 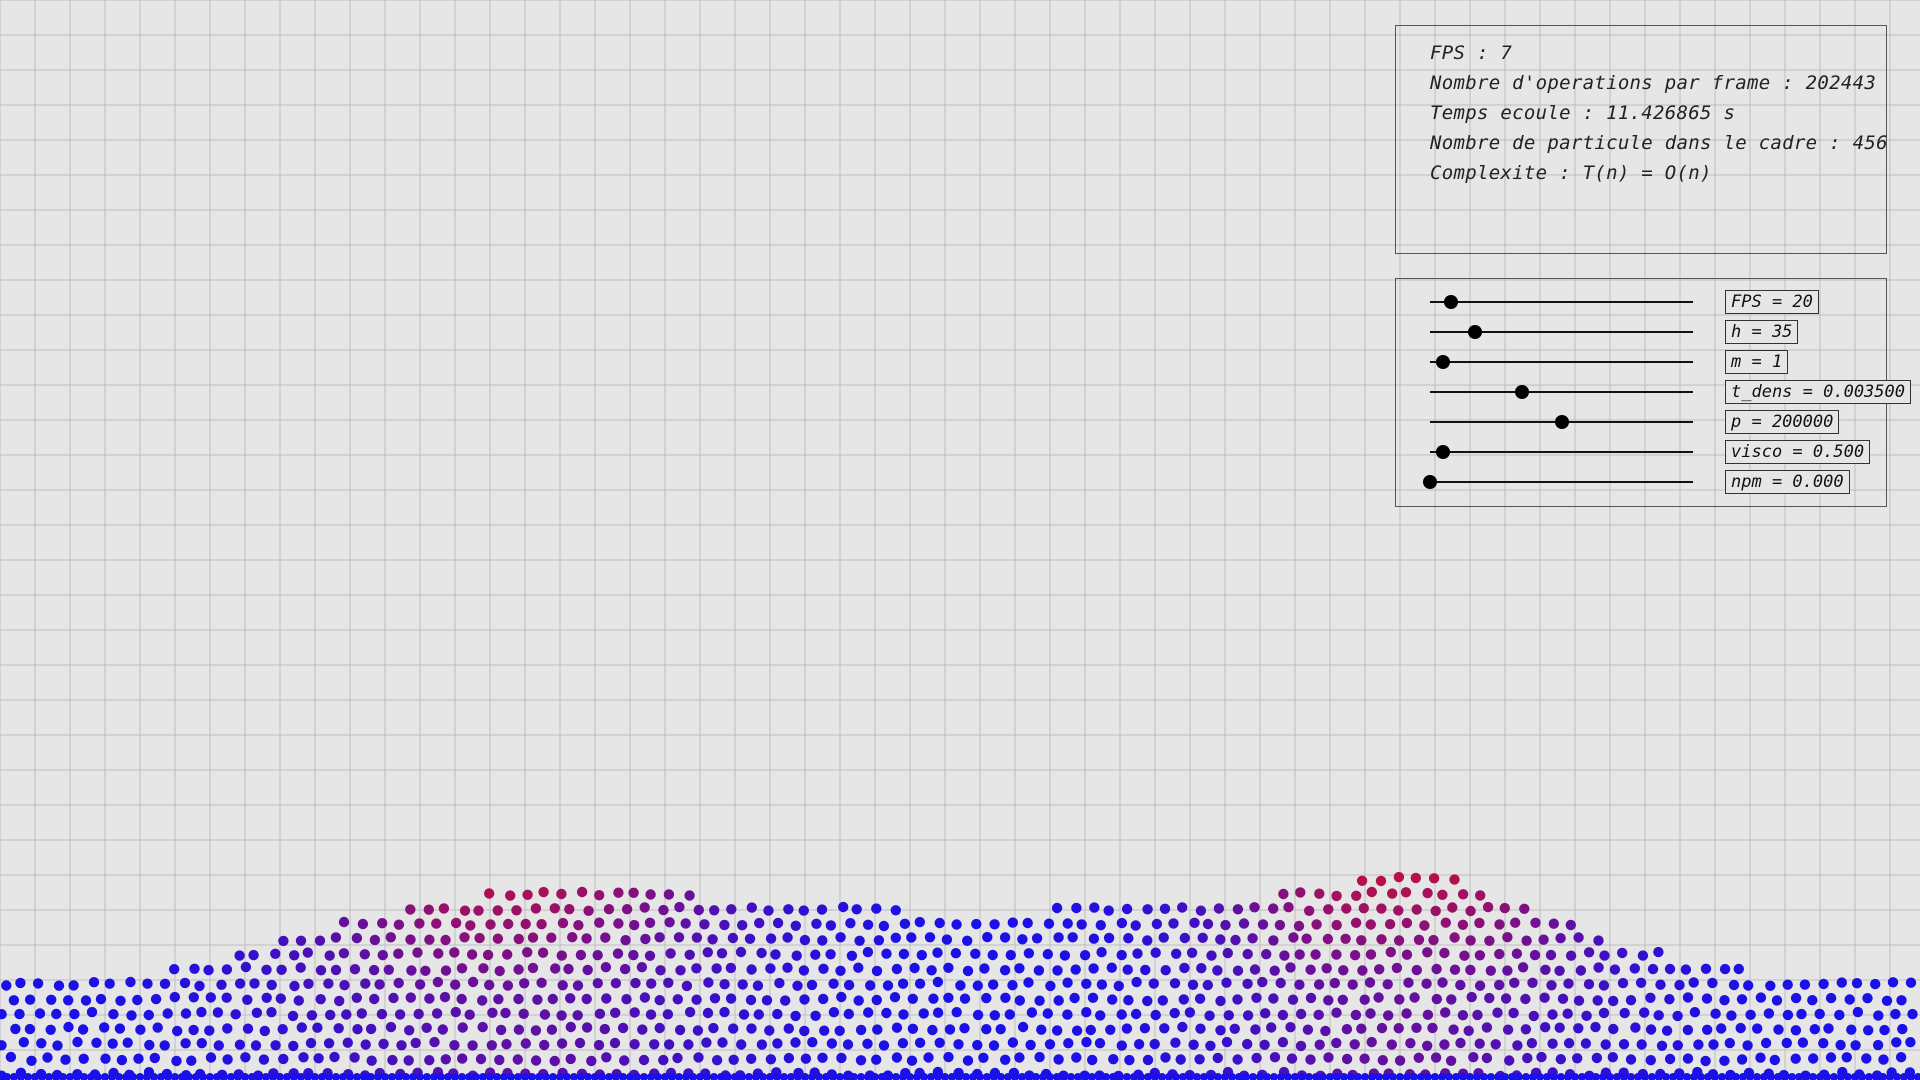 I want to click on m-slider, so click(x=1561, y=362).